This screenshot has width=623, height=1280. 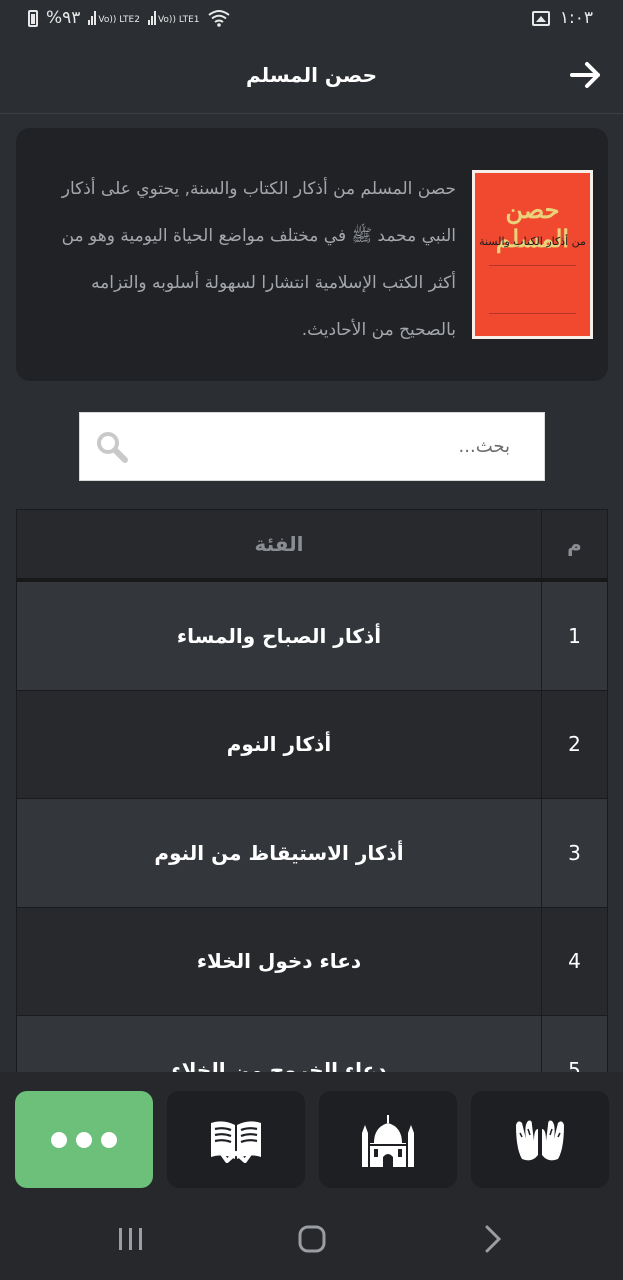 I want to click on status-right: ١:٠٣, so click(x=562, y=18).